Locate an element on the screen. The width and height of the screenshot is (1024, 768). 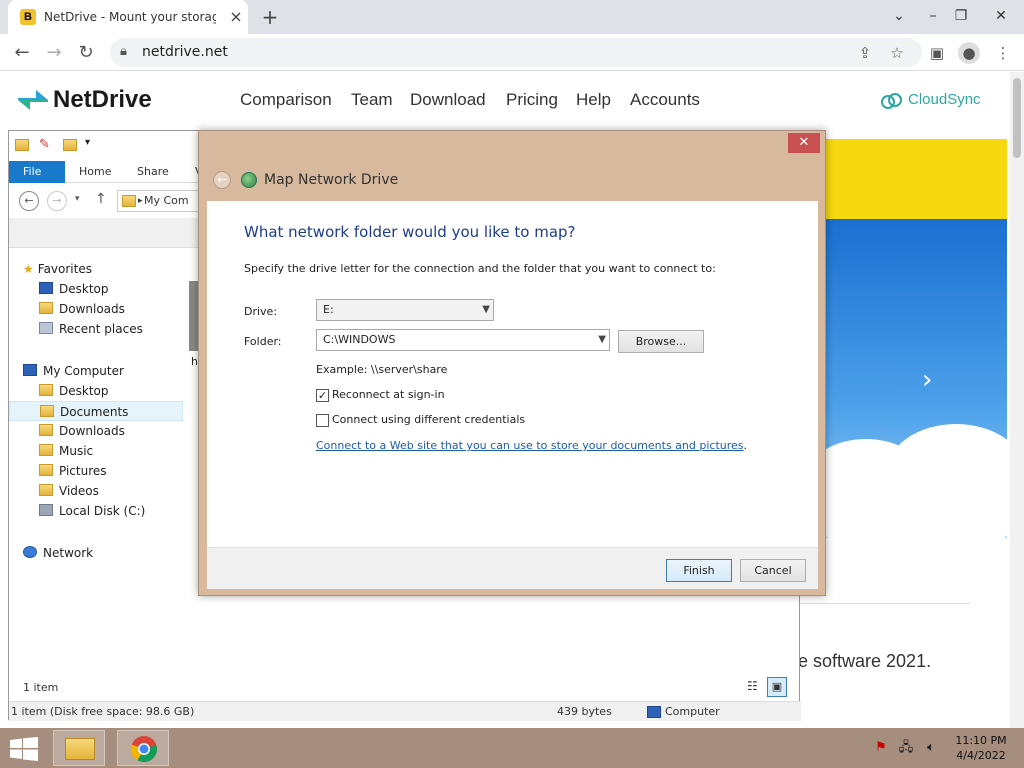
tree-pc-local-disk: Local Disk (C:) is located at coordinates (103, 511).